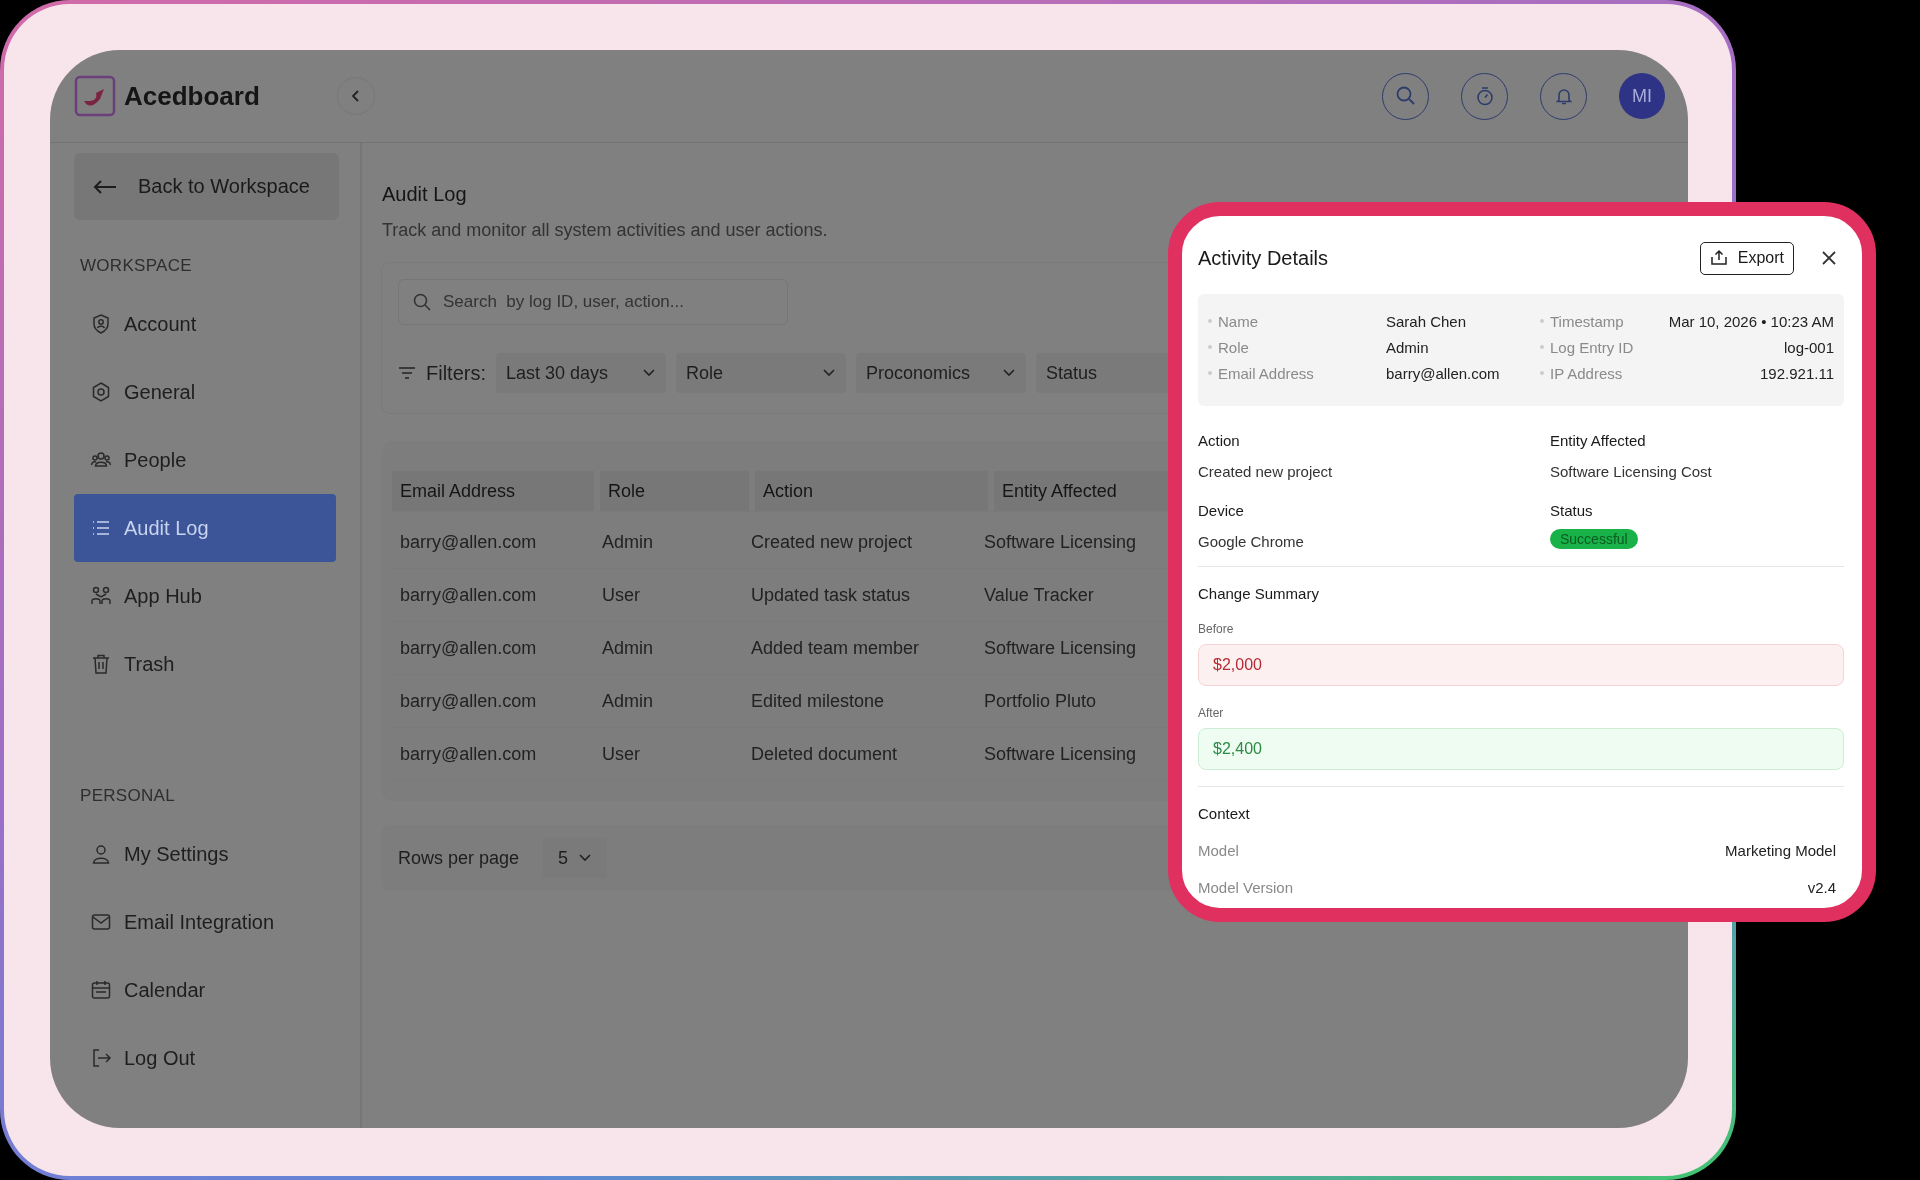 This screenshot has height=1180, width=1920. Describe the element at coordinates (1224, 813) in the screenshot. I see `section-heading: Context` at that location.